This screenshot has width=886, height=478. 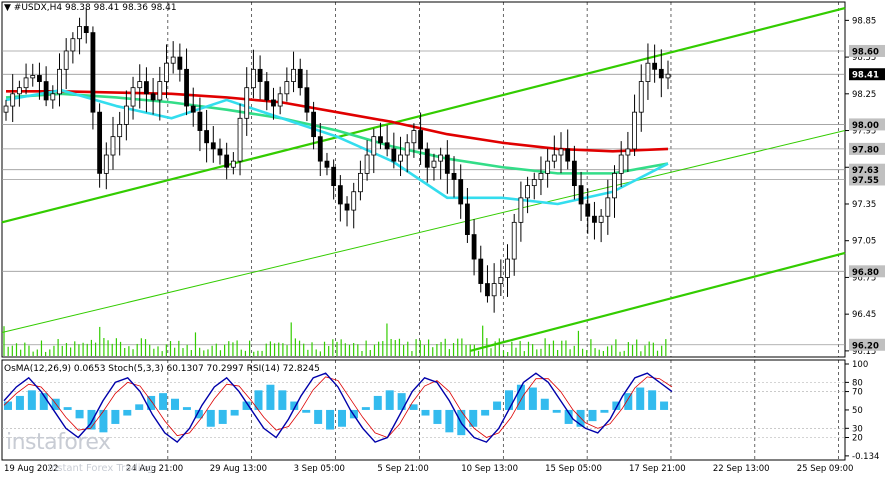 What do you see at coordinates (657, 301) in the screenshot?
I see `channel-line` at bounding box center [657, 301].